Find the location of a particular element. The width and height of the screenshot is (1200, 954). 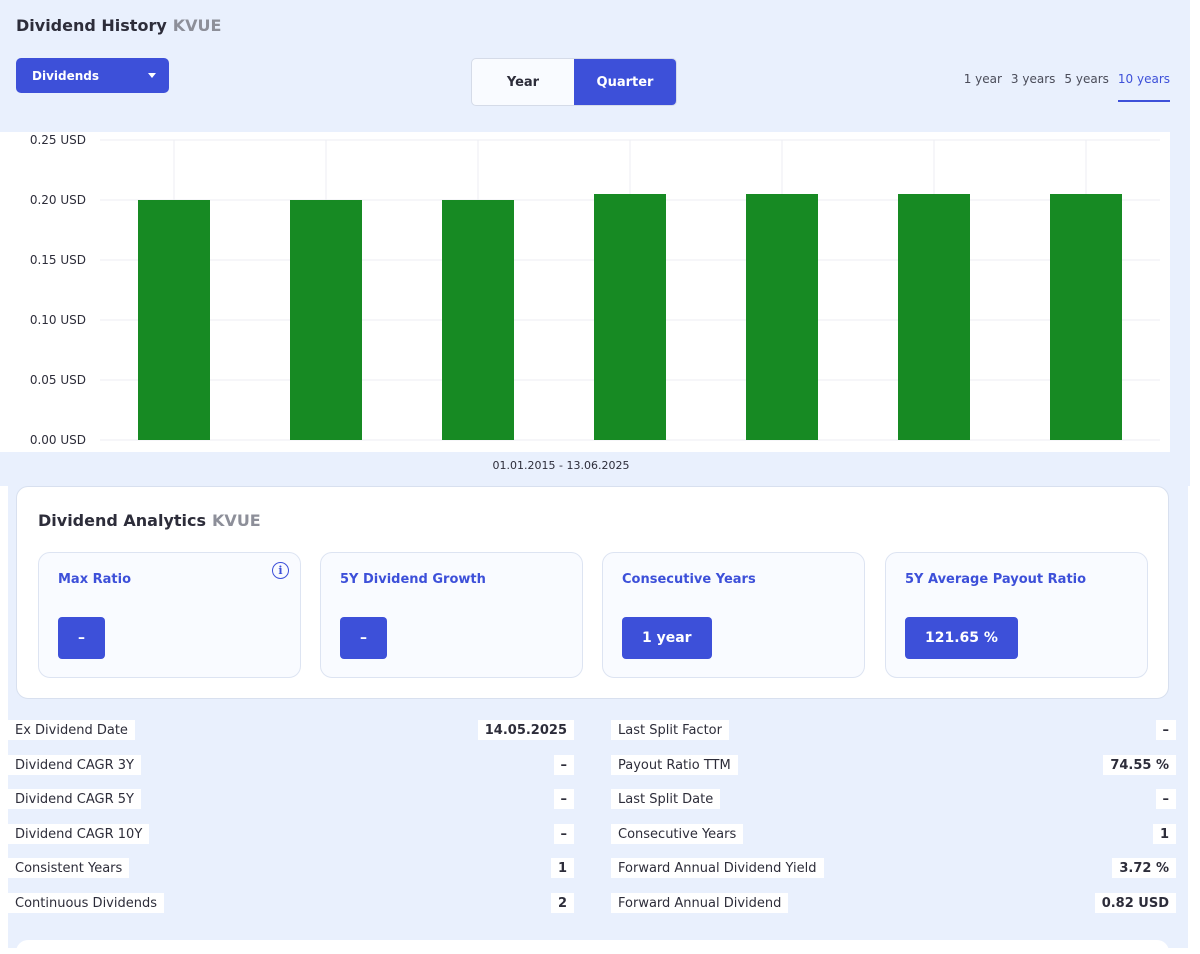

year-toggle-button: Year is located at coordinates (523, 82).